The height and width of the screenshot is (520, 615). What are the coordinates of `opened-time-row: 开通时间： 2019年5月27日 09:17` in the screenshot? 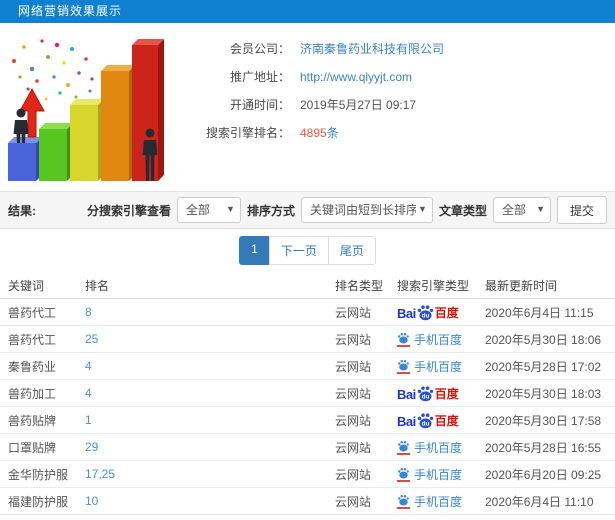 It's located at (387, 104).